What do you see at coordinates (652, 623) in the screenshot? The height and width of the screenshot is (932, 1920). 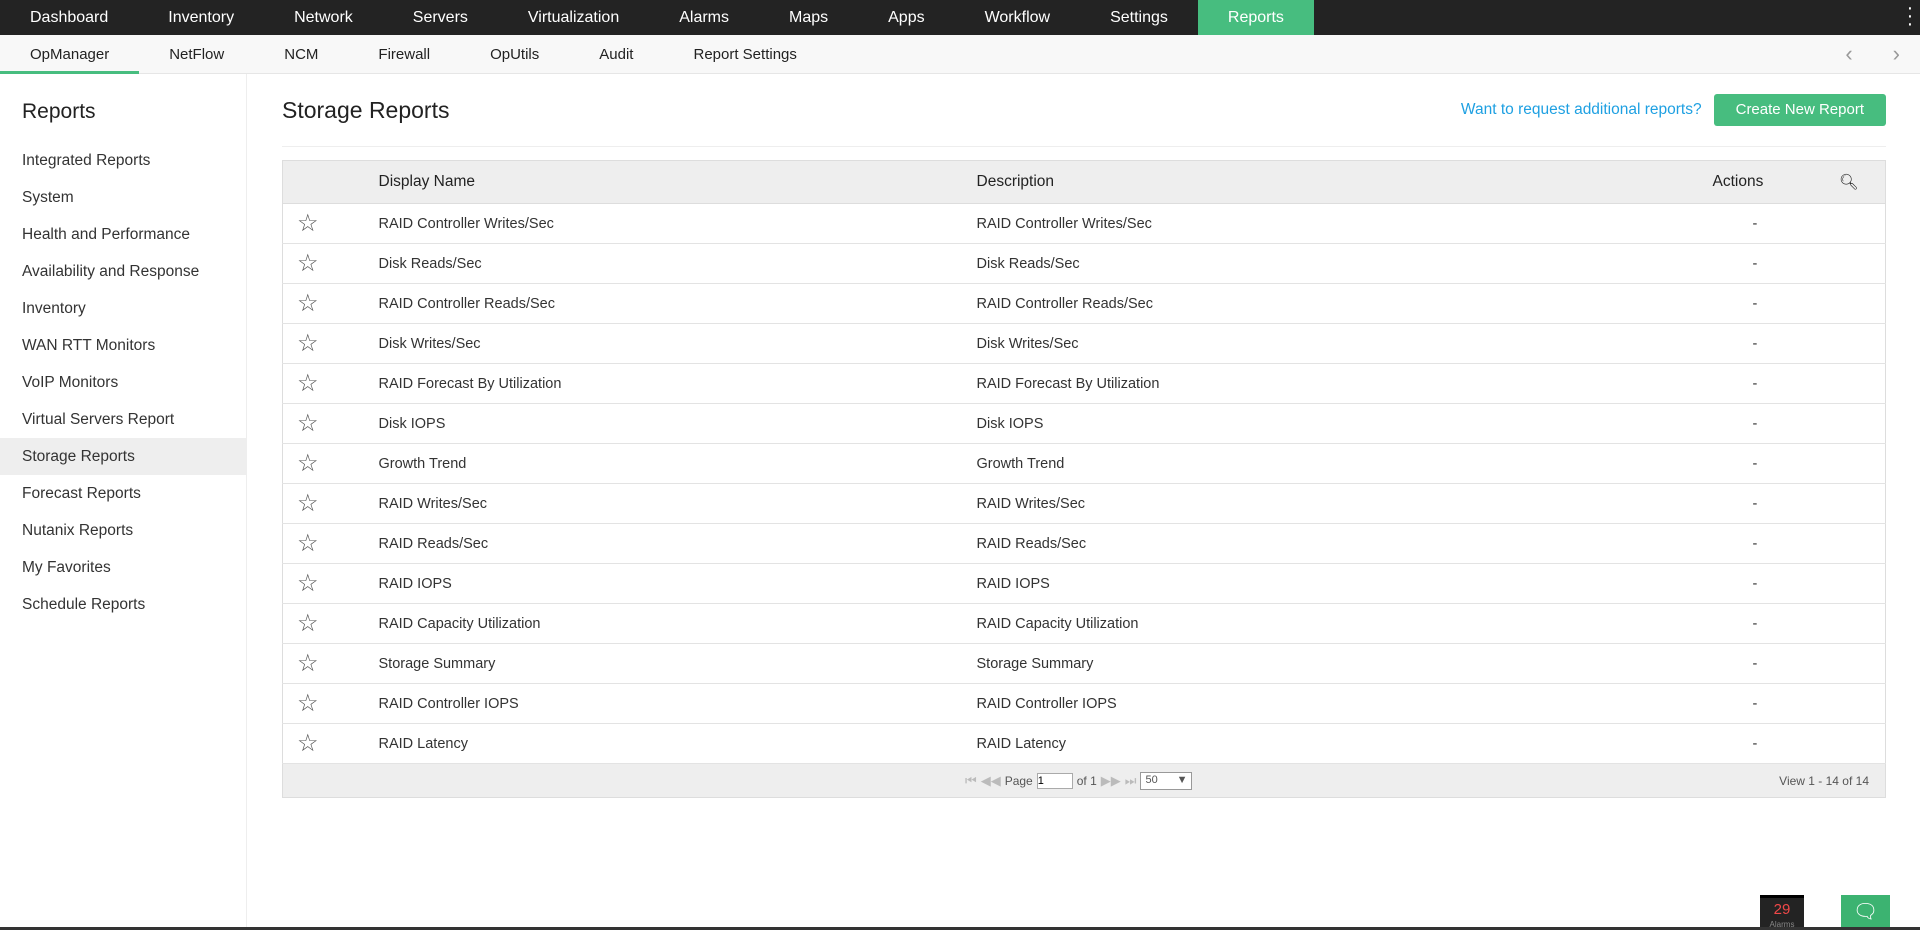 I see `report-name-link: RAID Capacity Utilization` at bounding box center [652, 623].